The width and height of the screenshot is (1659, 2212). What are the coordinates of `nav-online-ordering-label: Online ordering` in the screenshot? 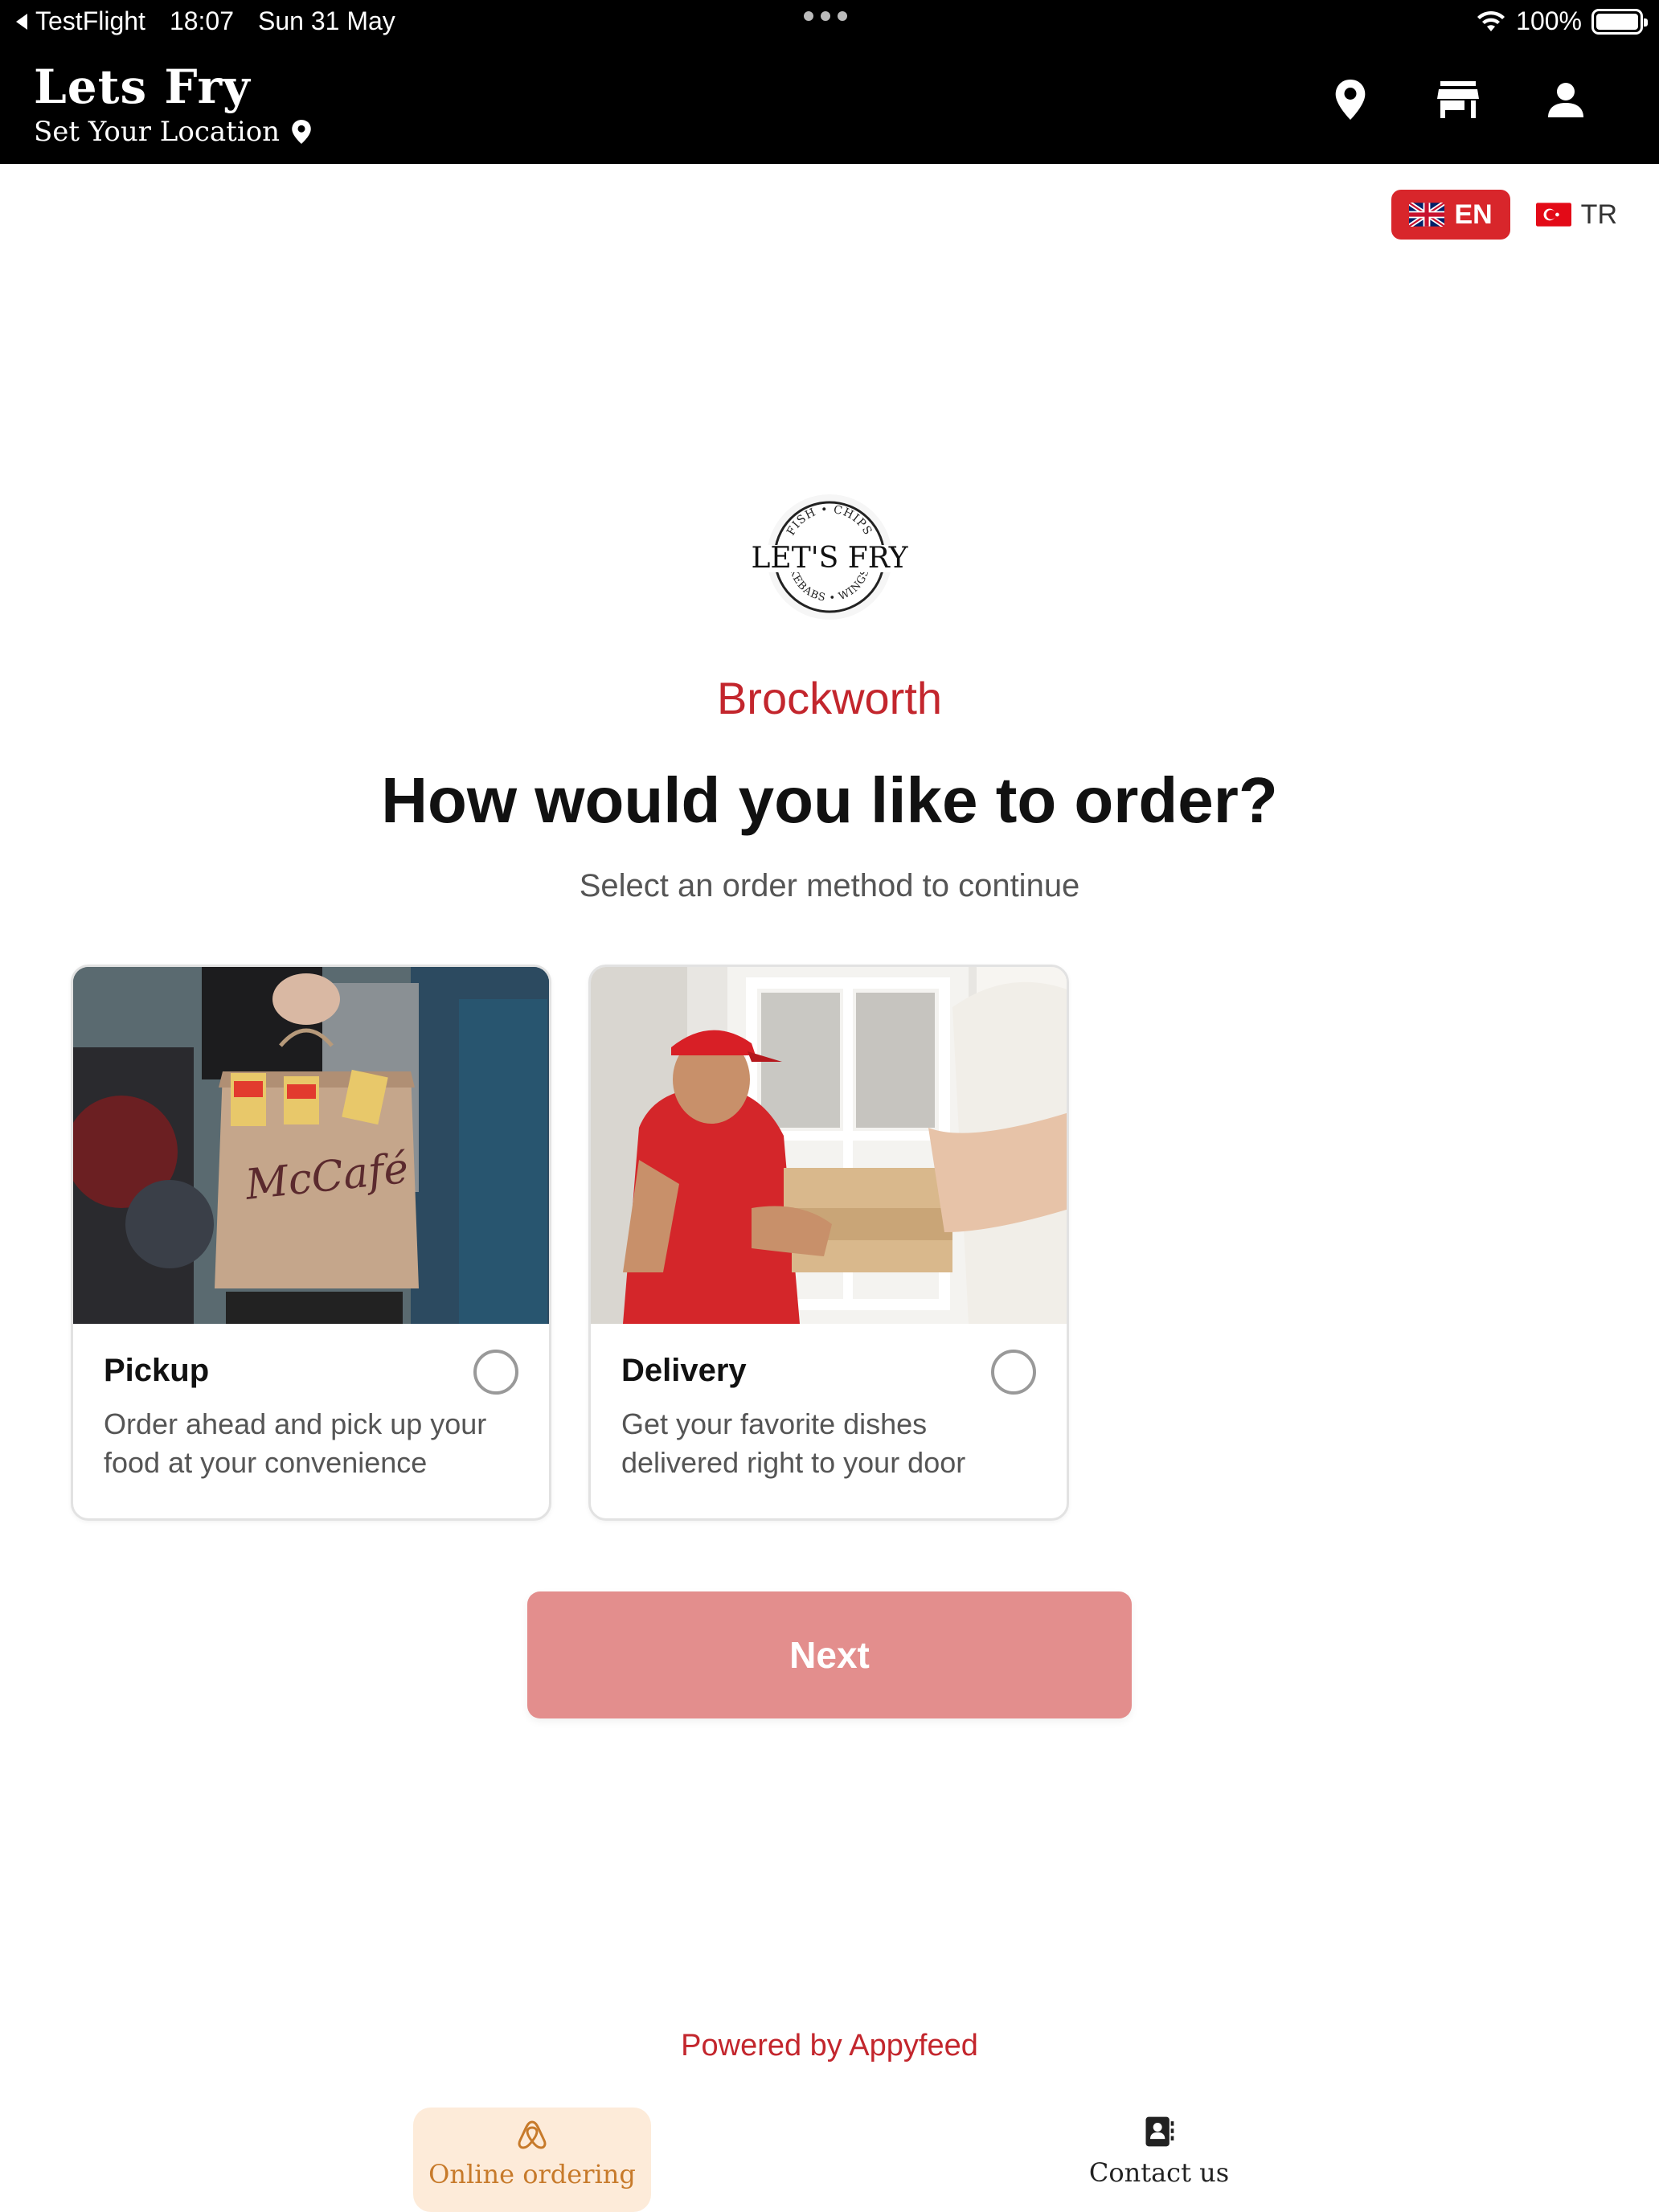 It's located at (532, 2174).